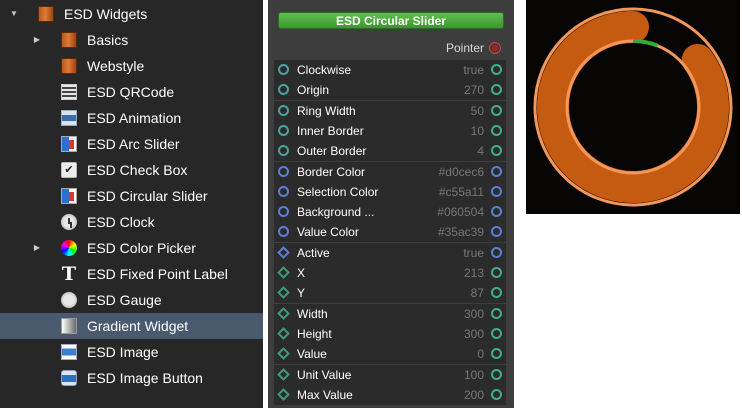 The width and height of the screenshot is (742, 408). Describe the element at coordinates (461, 172) in the screenshot. I see `property-value: #d0cec6` at that location.